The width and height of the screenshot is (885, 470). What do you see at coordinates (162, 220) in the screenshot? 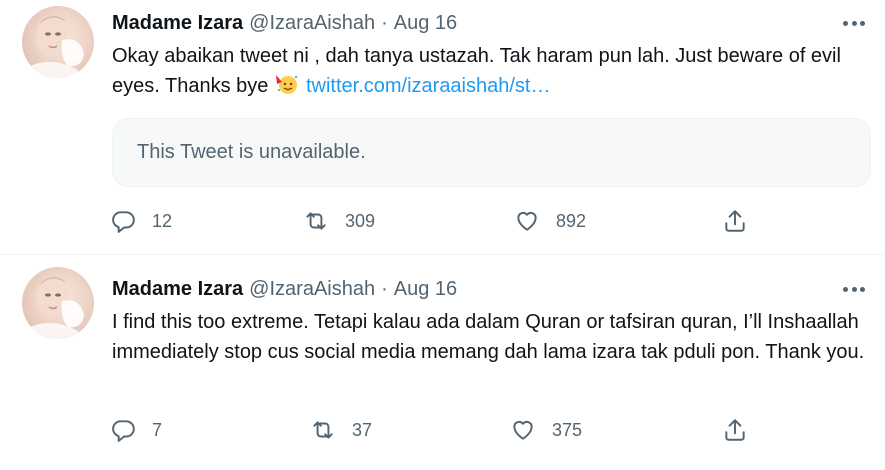
I see `reply-count: 12` at bounding box center [162, 220].